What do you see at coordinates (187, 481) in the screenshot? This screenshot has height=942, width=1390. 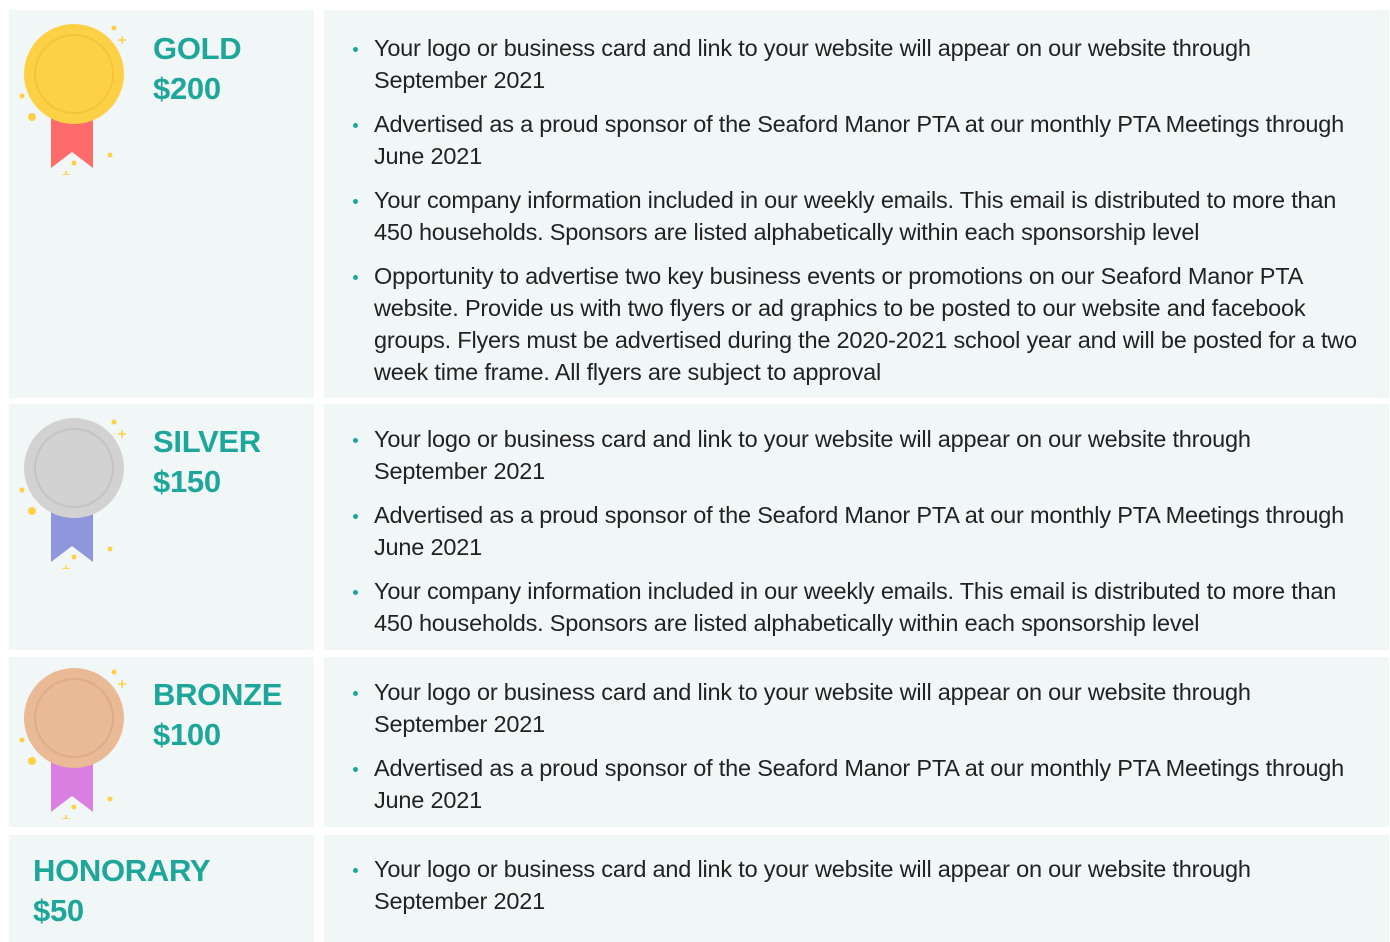 I see `tier-price: $150` at bounding box center [187, 481].